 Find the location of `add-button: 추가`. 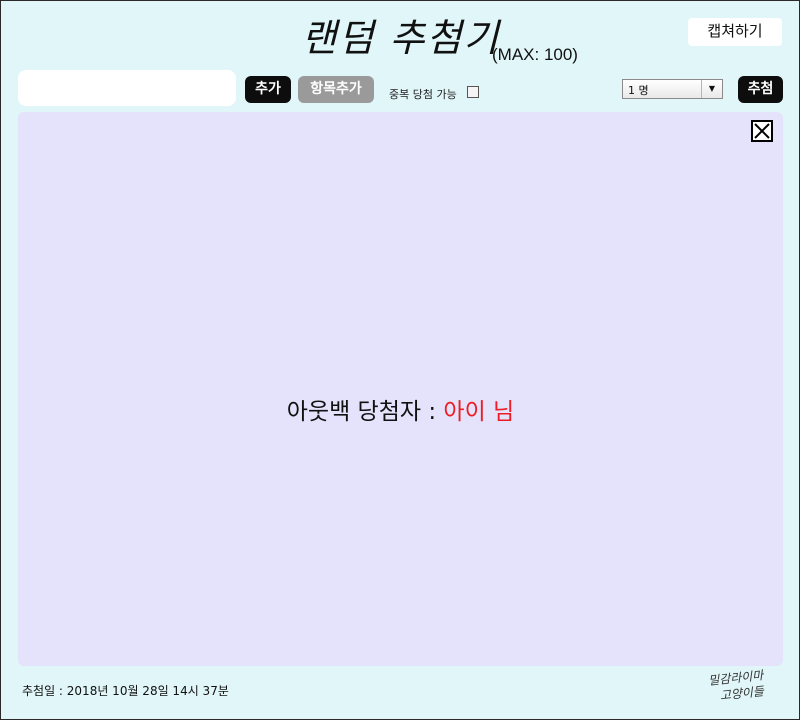

add-button: 추가 is located at coordinates (268, 89).